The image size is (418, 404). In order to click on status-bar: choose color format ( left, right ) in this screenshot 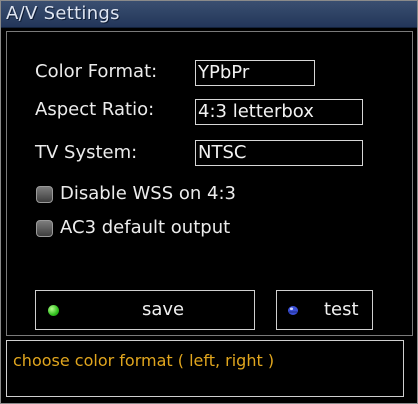, I will do `click(205, 368)`.